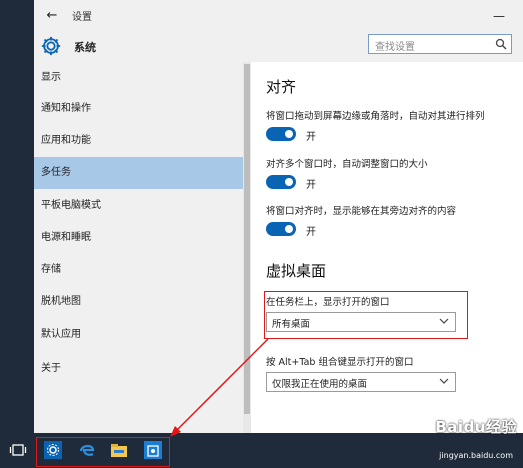 This screenshot has height=468, width=523. I want to click on sidebar-item-about: 关于, so click(138, 369).